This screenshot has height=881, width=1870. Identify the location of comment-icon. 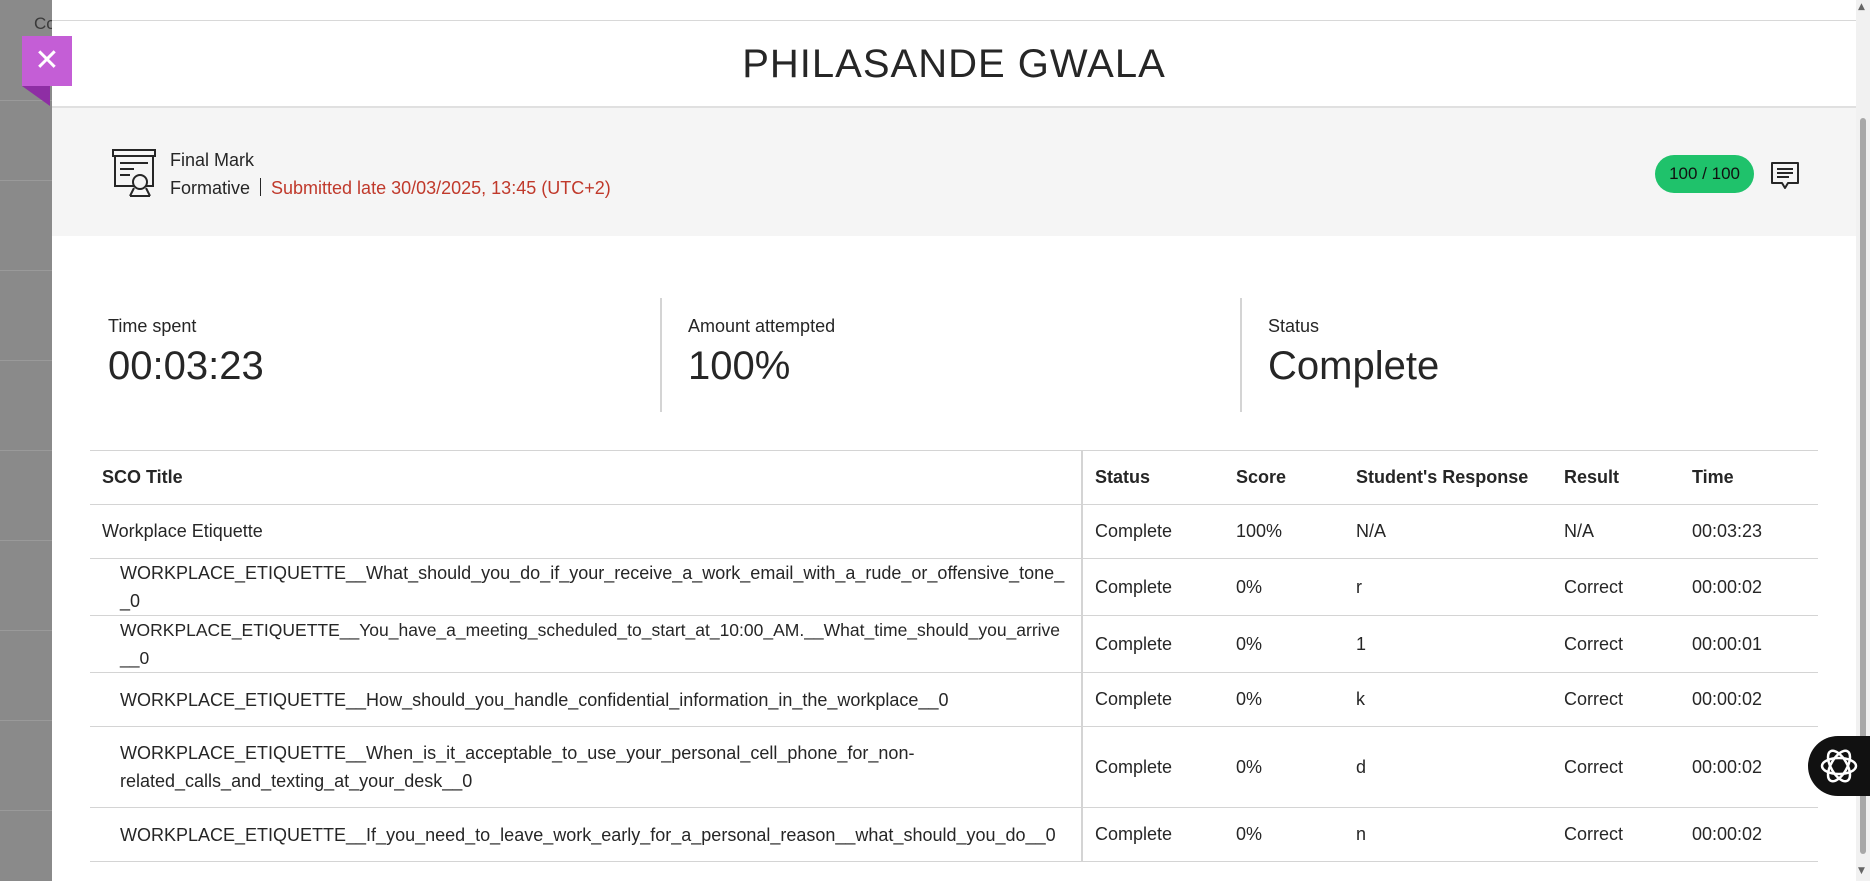
(1785, 176).